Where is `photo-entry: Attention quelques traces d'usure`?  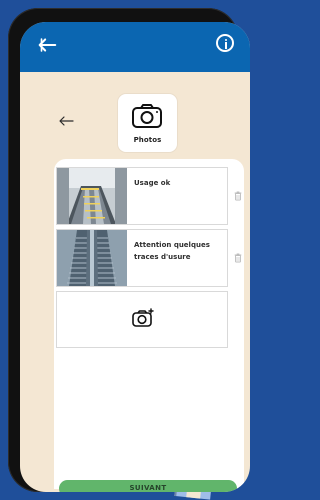
photo-entry: Attention quelques traces d'usure is located at coordinates (142, 258).